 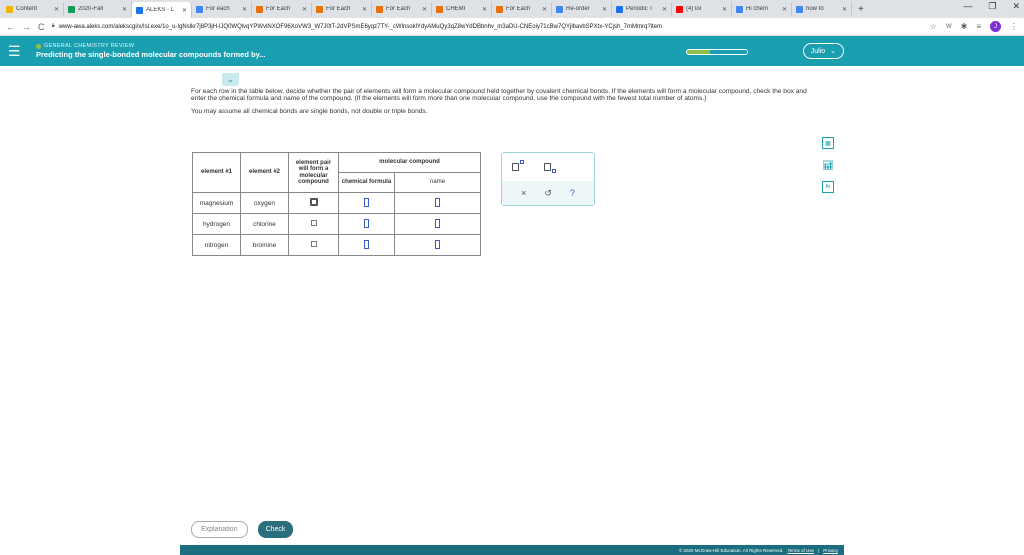 What do you see at coordinates (10, 27) in the screenshot?
I see `back-icon: ←` at bounding box center [10, 27].